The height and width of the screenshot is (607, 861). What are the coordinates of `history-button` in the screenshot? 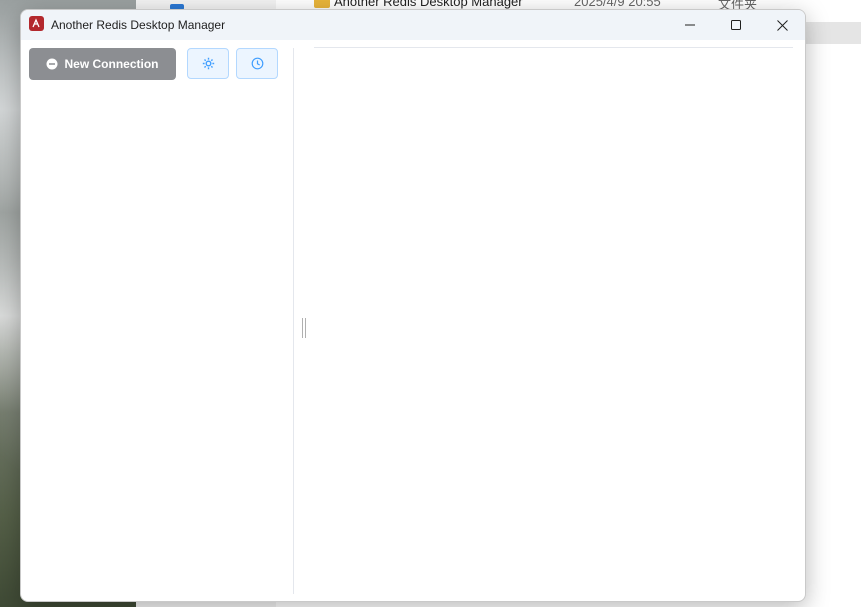 It's located at (257, 63).